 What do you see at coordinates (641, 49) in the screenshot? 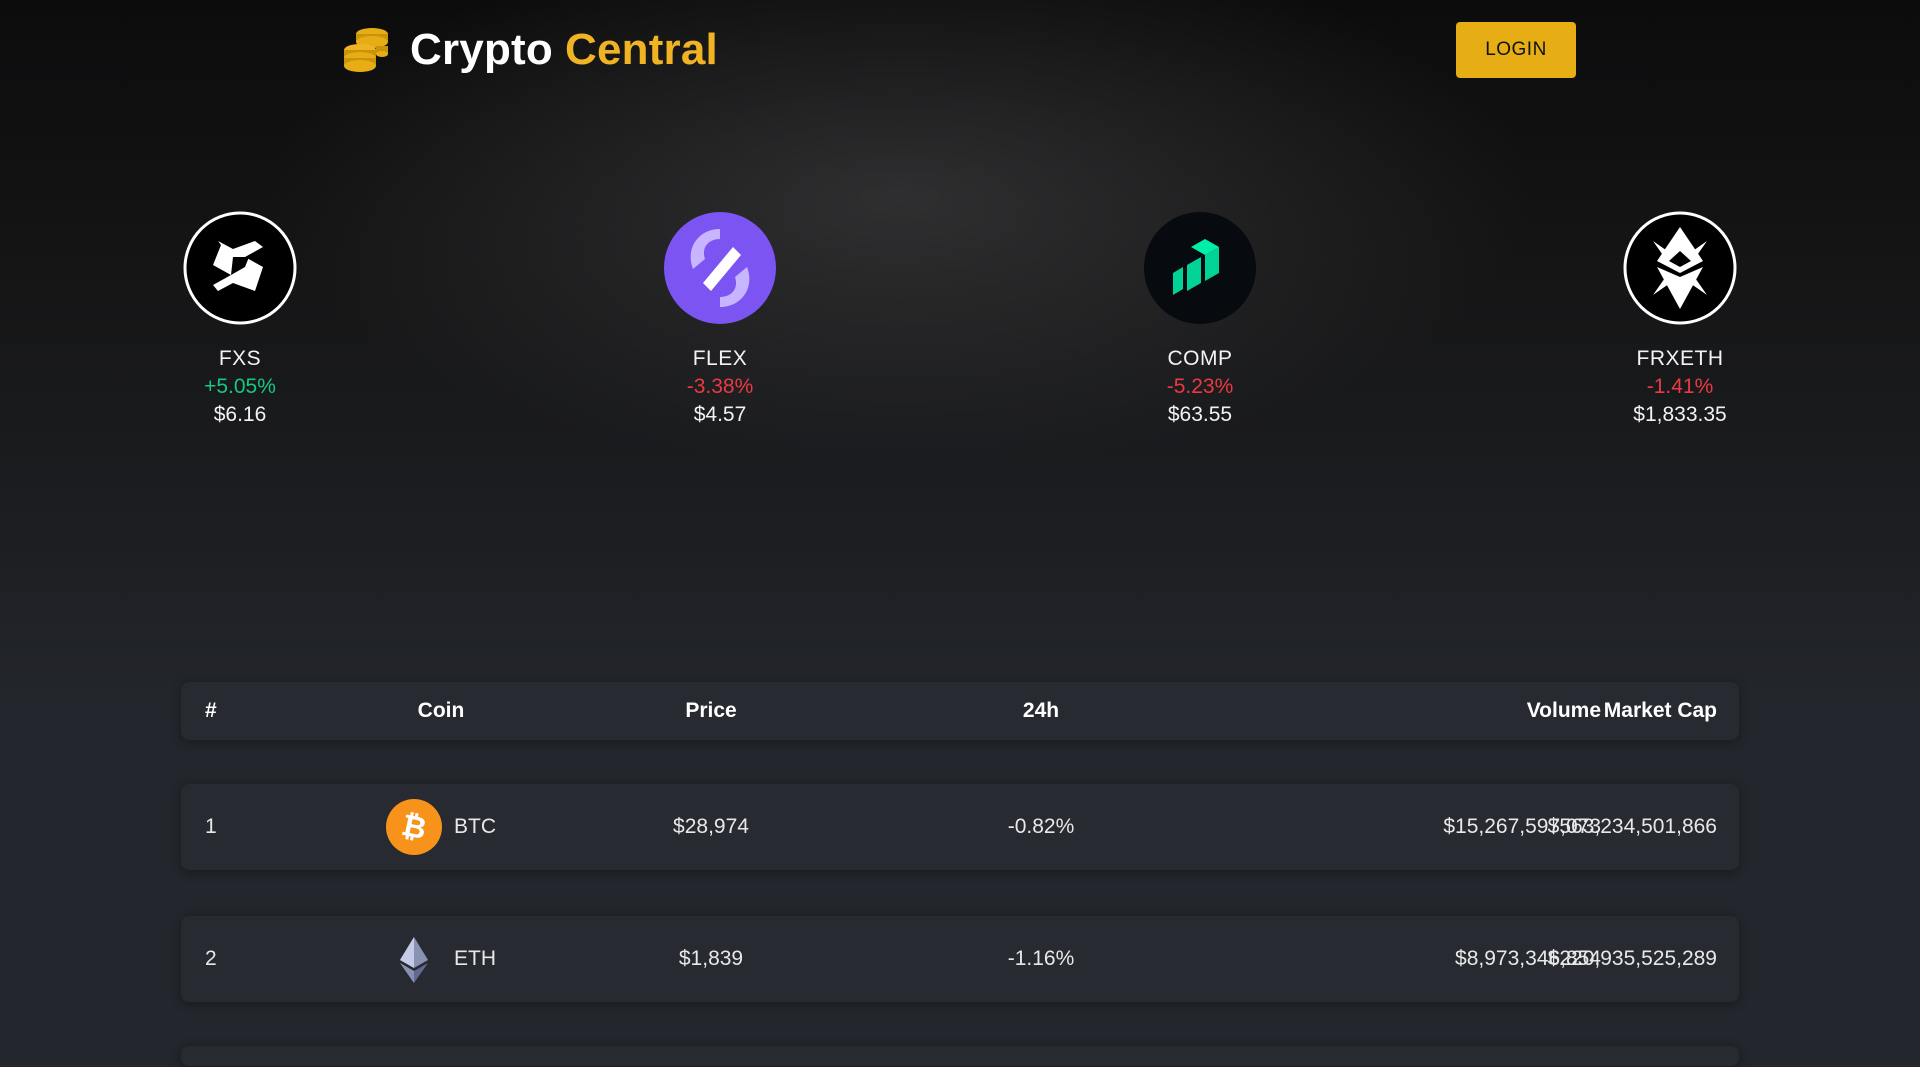
I see `brand-name-part2: Central` at bounding box center [641, 49].